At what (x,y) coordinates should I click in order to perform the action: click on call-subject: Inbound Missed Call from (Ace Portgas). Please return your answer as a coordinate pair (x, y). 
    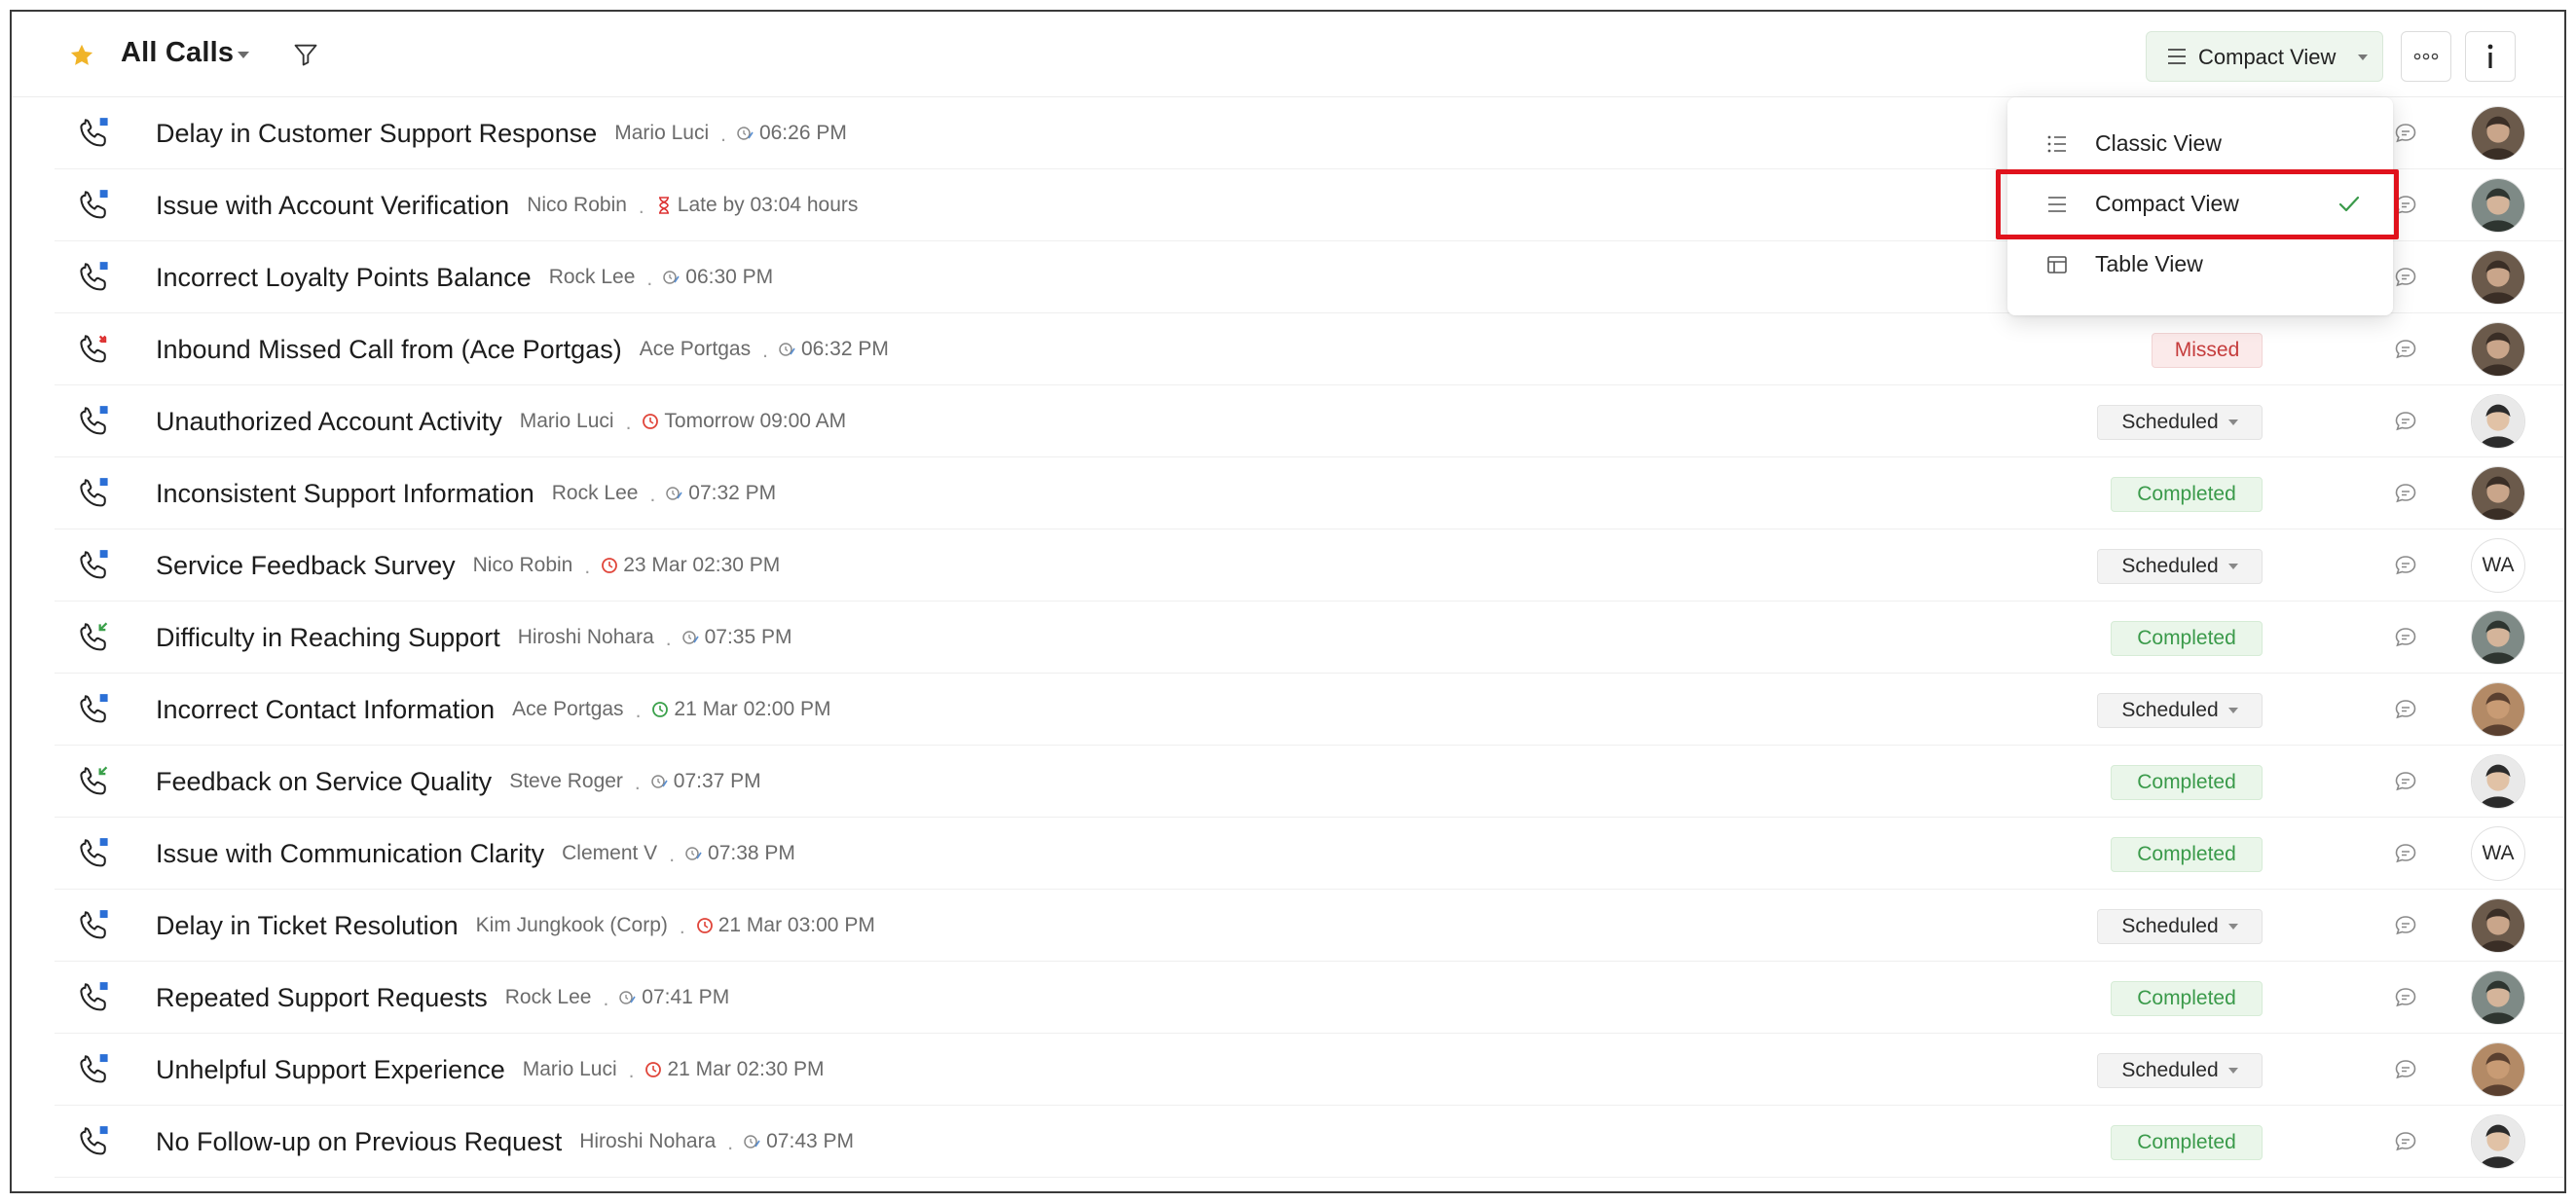
    Looking at the image, I should click on (389, 350).